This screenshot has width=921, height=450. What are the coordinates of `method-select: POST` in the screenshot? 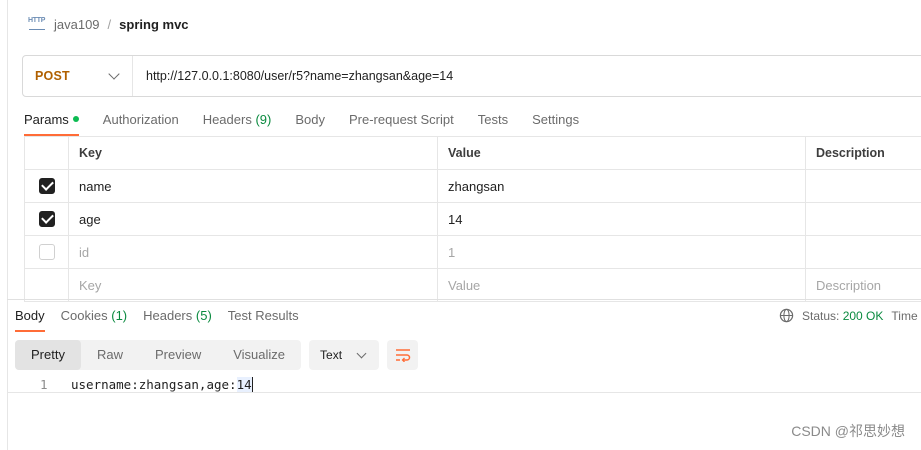 It's located at (78, 76).